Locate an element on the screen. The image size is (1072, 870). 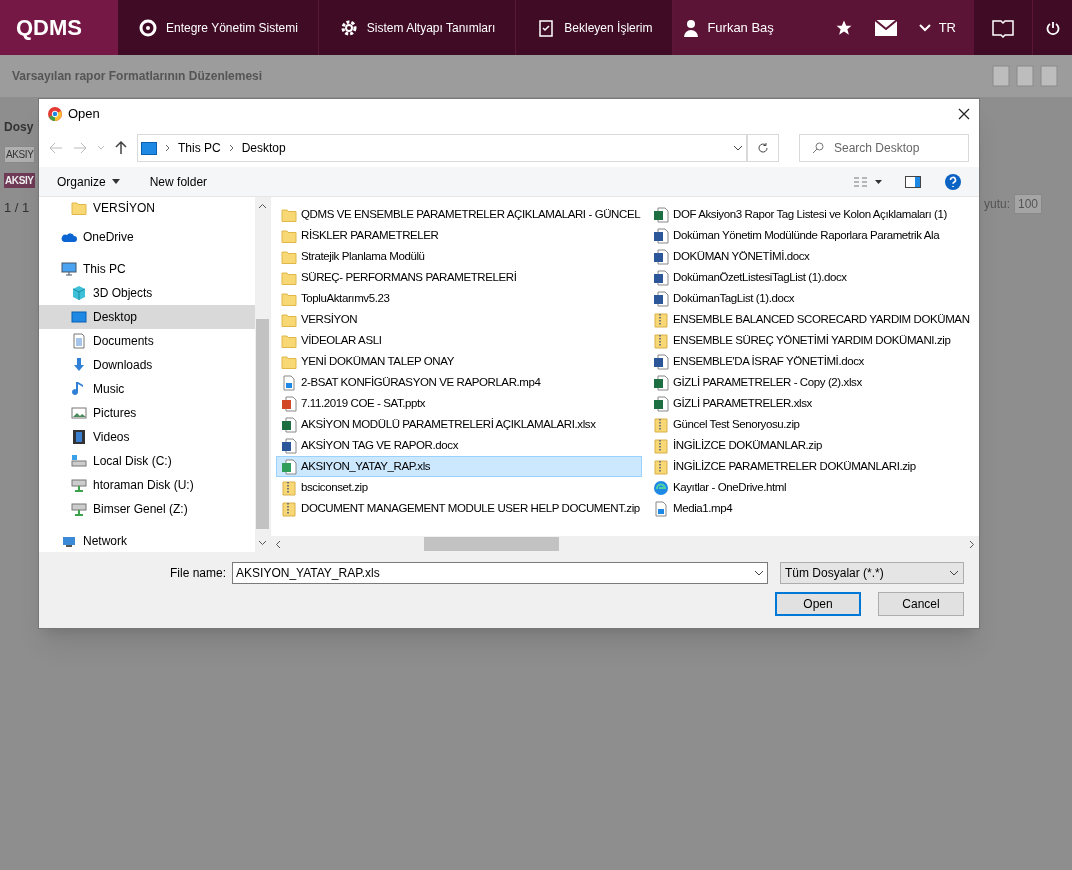
browser-file-icon is located at coordinates (661, 487).